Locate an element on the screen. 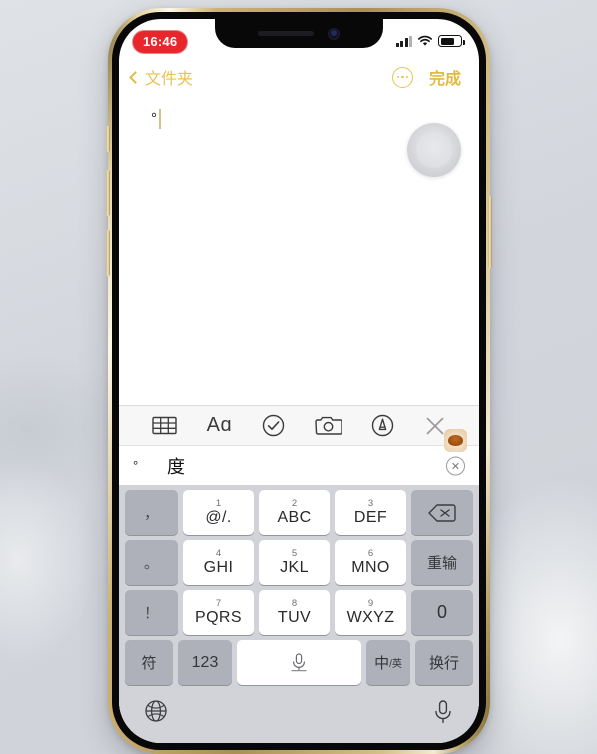 The image size is (597, 754). status-indicators is located at coordinates (430, 41).